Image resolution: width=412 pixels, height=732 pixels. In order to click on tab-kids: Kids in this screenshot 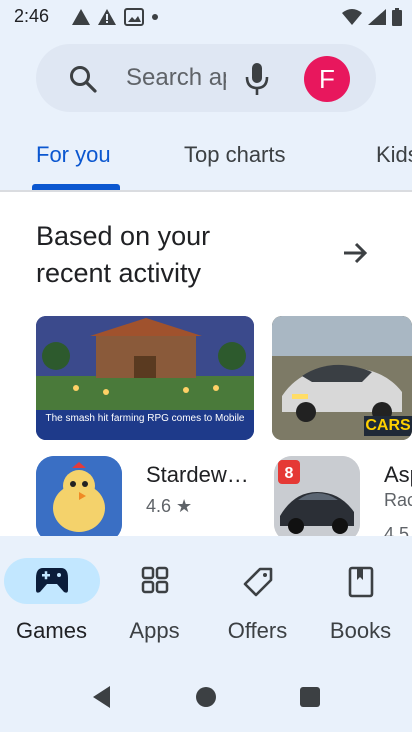, I will do `click(394, 155)`.